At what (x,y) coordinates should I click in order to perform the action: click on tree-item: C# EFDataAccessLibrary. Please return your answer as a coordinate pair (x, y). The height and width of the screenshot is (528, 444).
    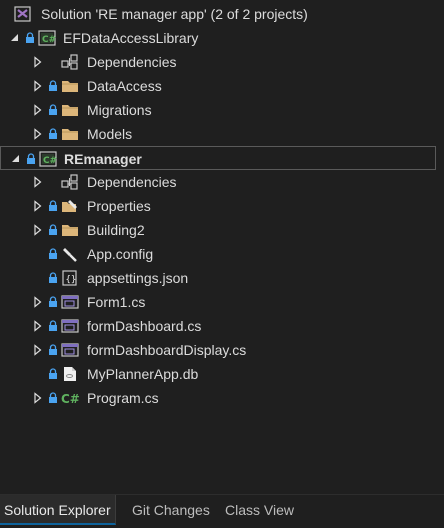
    Looking at the image, I should click on (222, 38).